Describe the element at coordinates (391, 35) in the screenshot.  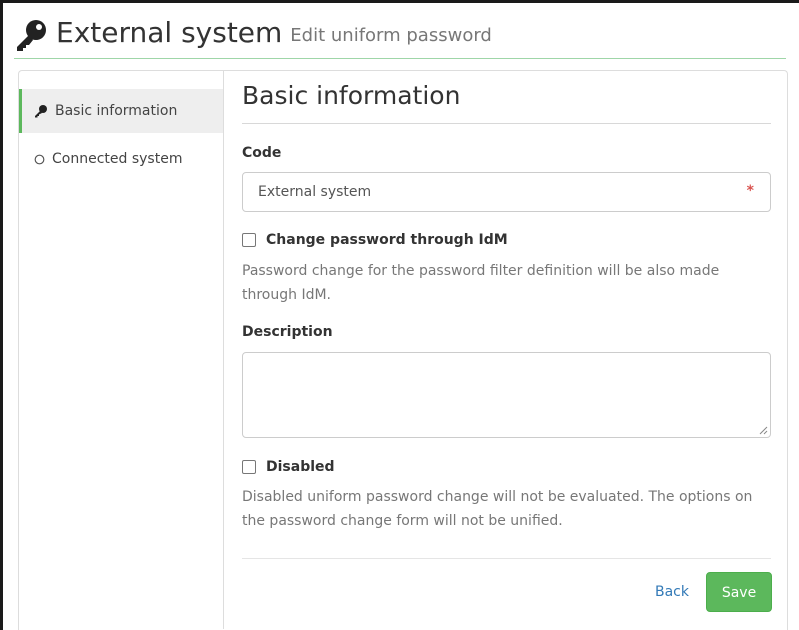
I see `page-subtitle: Edit uniform password` at that location.